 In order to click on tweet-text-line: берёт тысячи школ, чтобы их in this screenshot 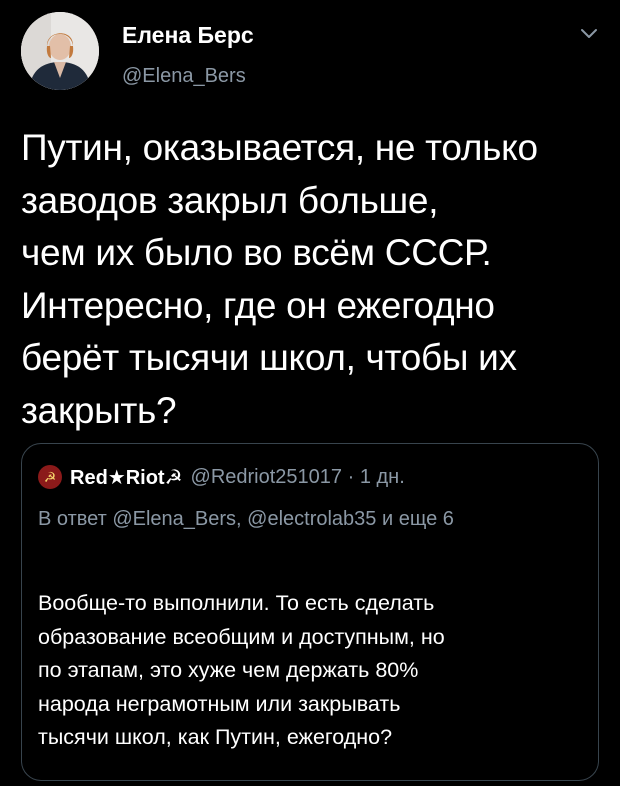, I will do `click(269, 357)`.